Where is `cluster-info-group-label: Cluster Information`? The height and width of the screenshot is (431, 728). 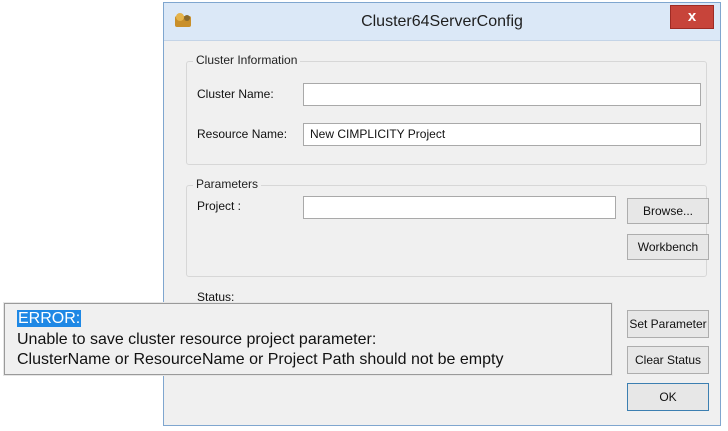 cluster-info-group-label: Cluster Information is located at coordinates (247, 60).